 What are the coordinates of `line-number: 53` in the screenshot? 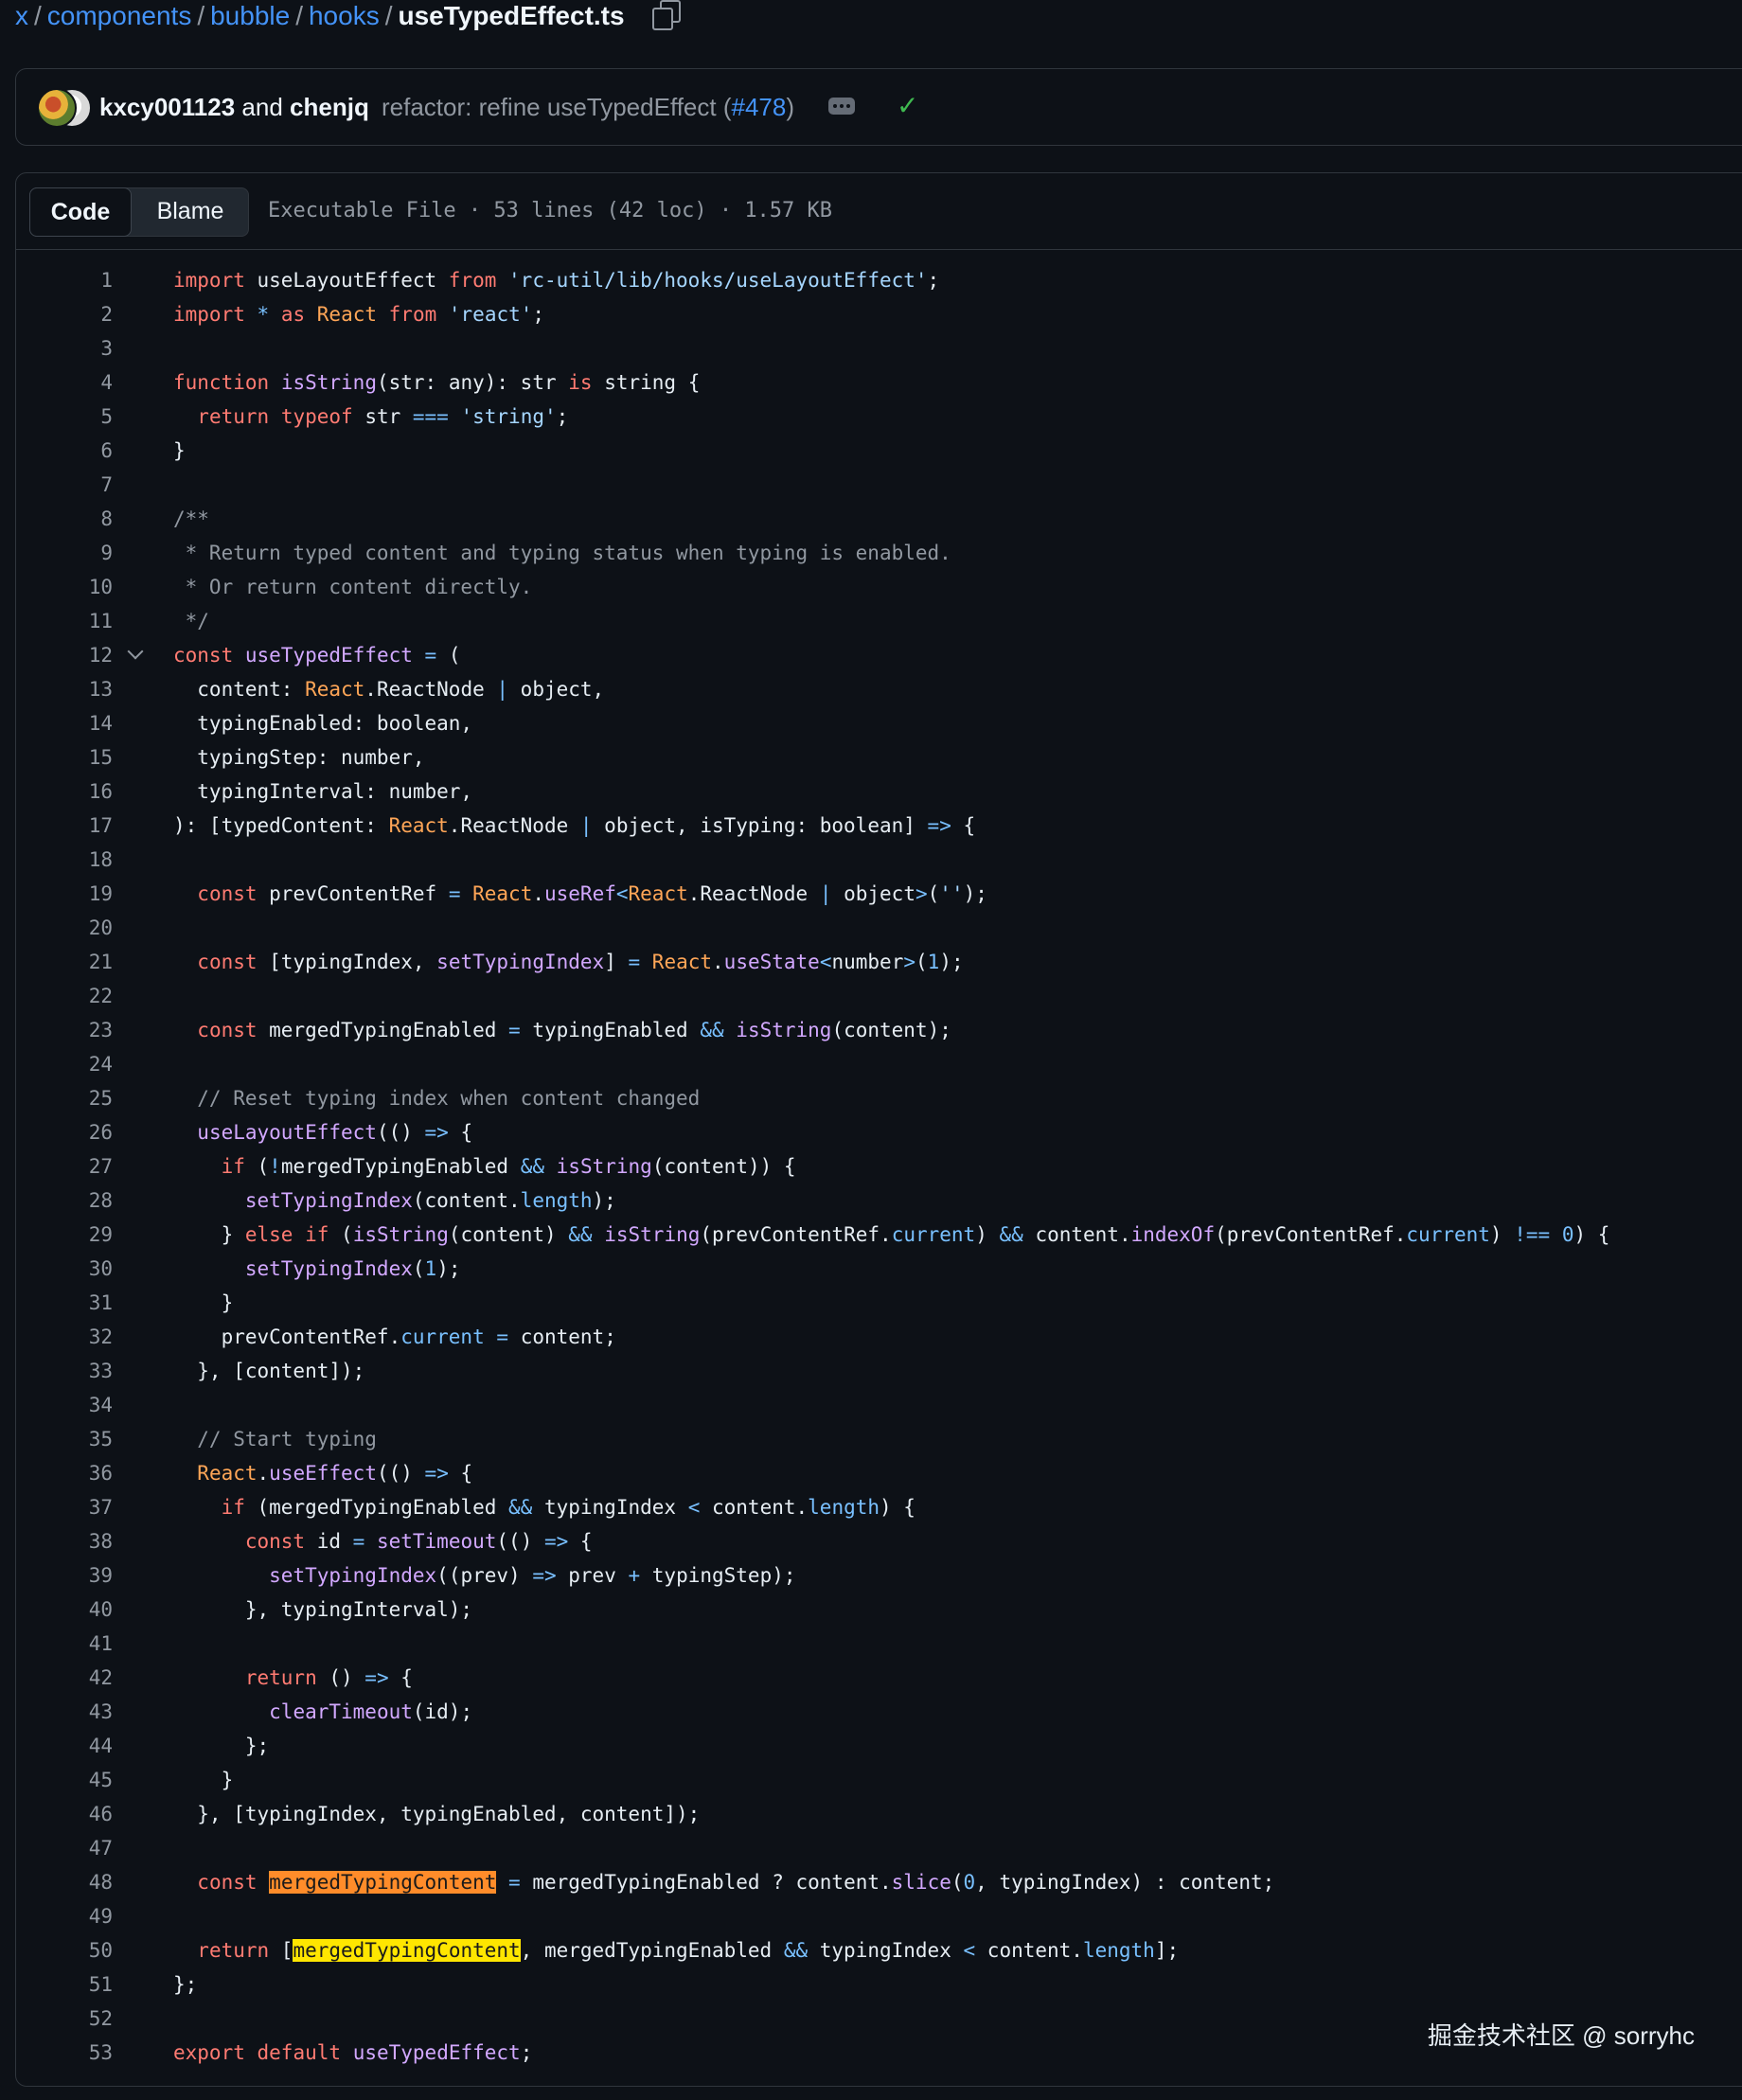 It's located at (64, 2053).